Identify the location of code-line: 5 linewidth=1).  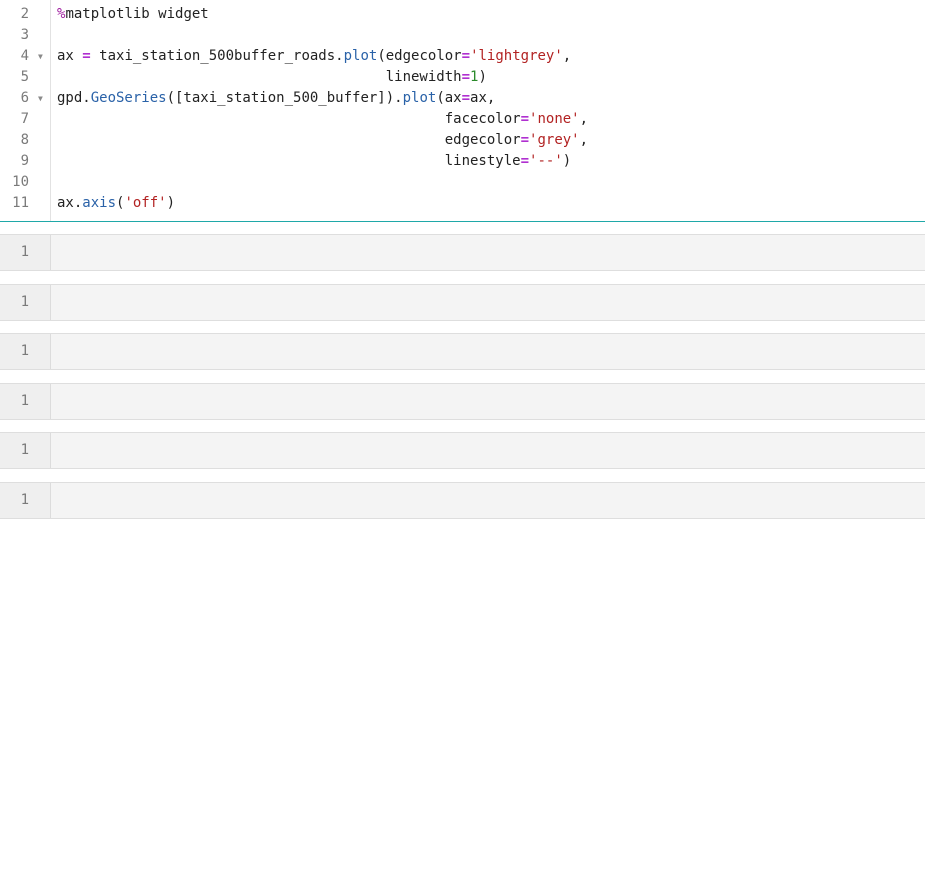
(462, 77).